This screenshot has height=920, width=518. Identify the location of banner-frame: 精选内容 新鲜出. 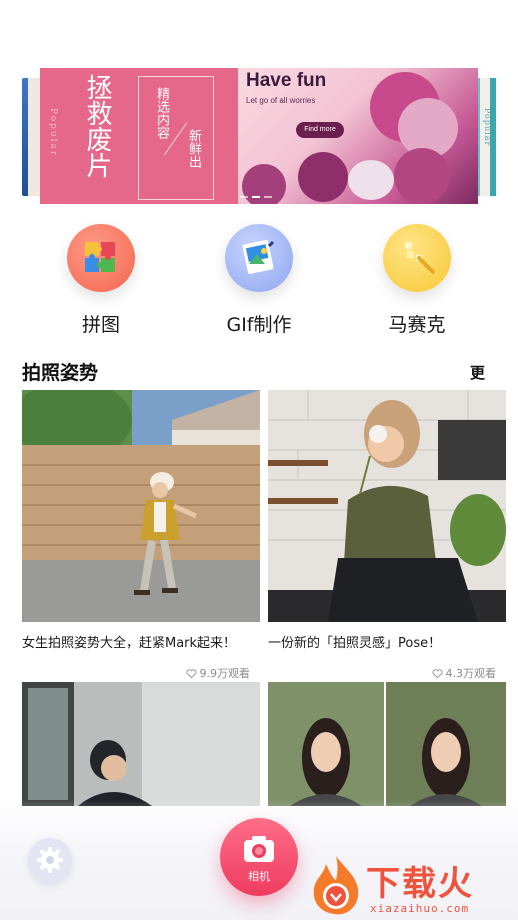
(176, 138).